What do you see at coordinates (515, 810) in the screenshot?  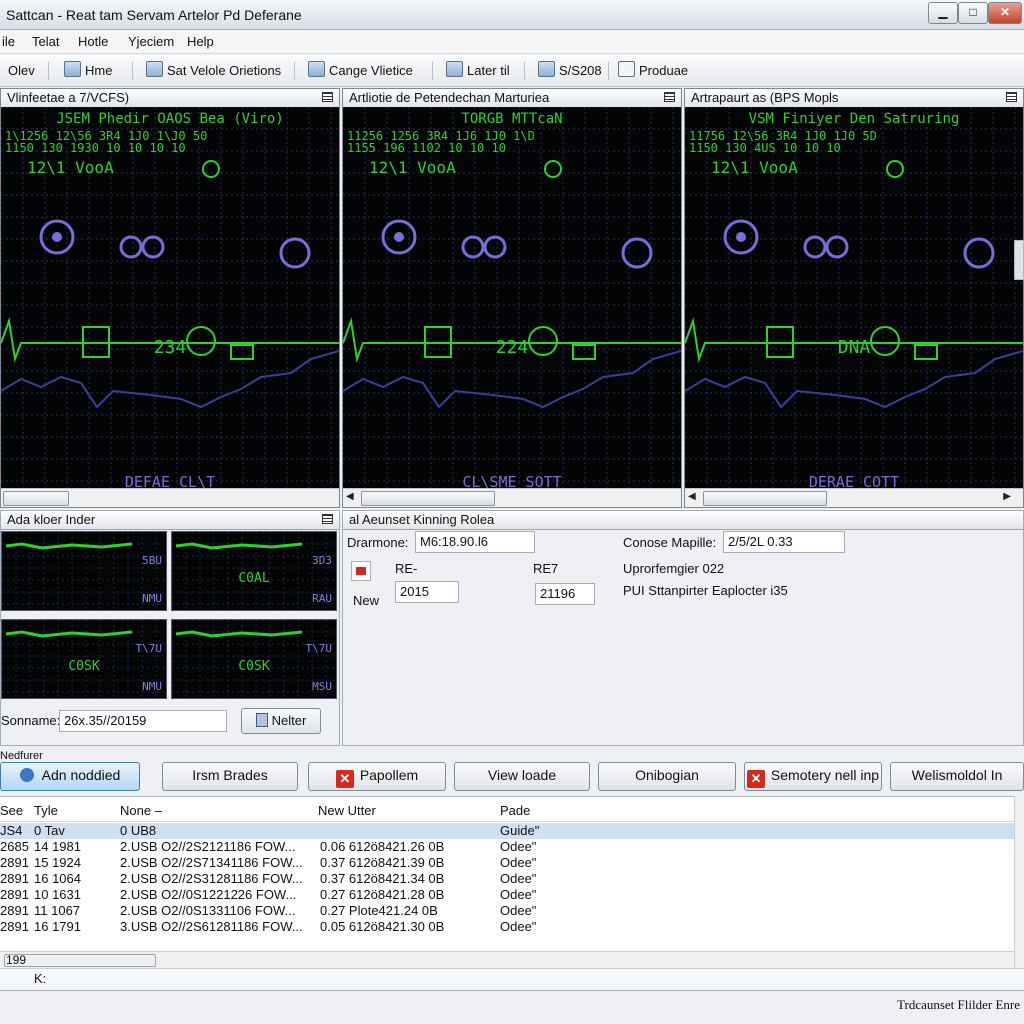 I see `column-header-pade: Pade` at bounding box center [515, 810].